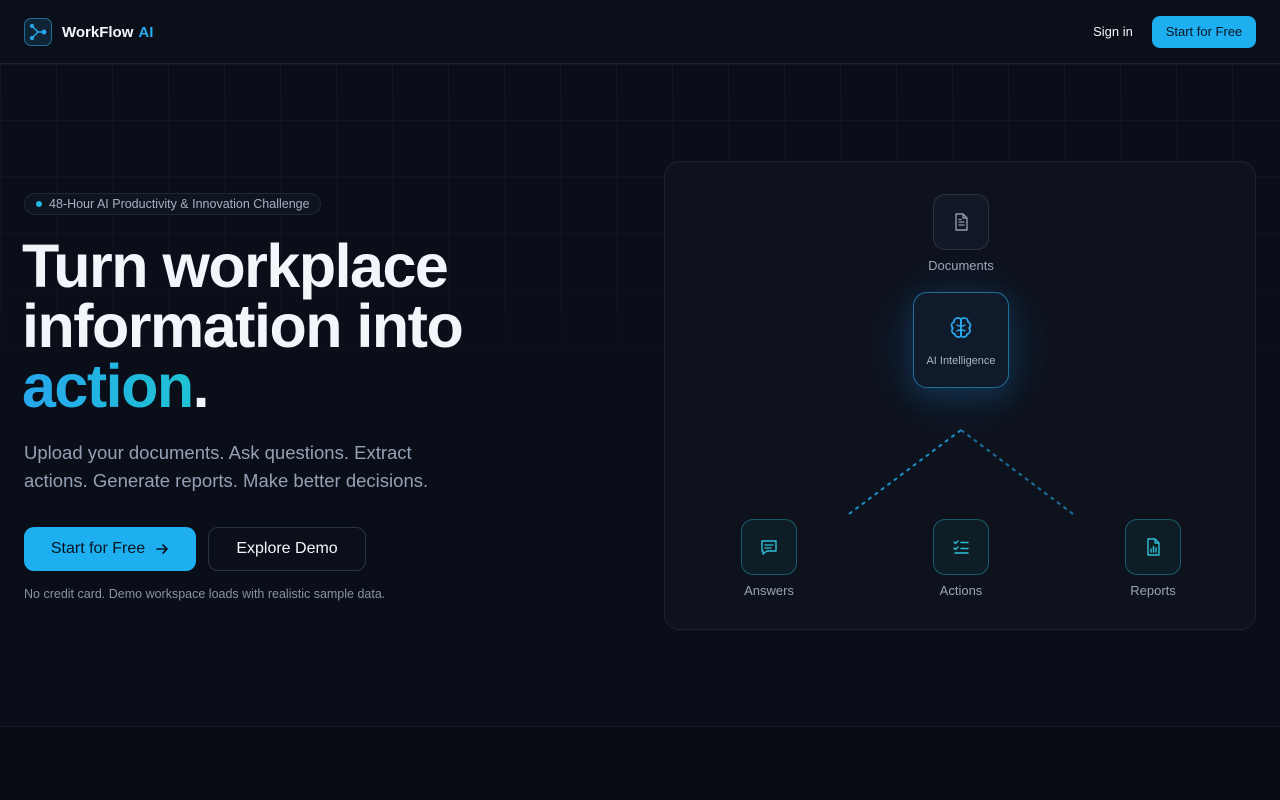  I want to click on documents-node: Documents, so click(961, 233).